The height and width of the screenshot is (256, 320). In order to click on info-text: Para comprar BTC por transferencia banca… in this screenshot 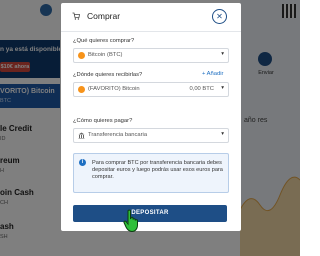, I will do `click(157, 170)`.